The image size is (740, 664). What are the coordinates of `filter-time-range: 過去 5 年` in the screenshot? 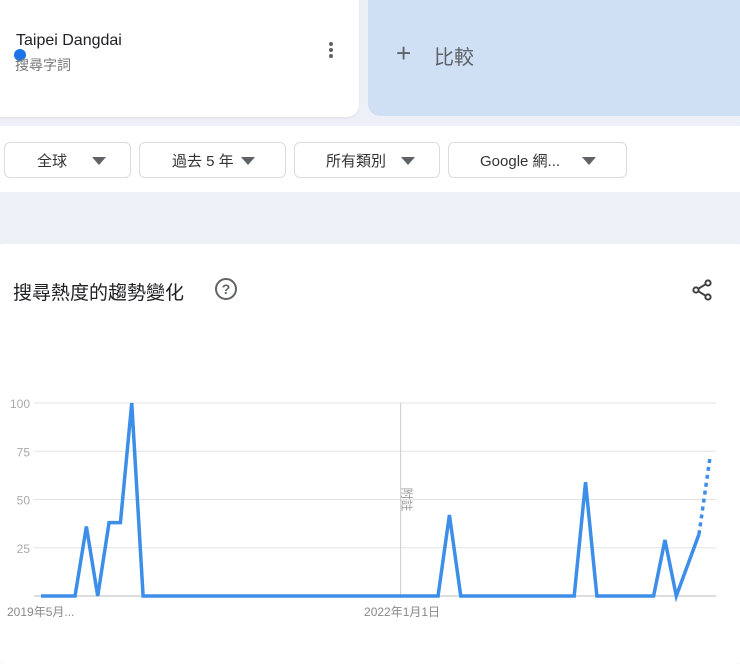 It's located at (212, 160).